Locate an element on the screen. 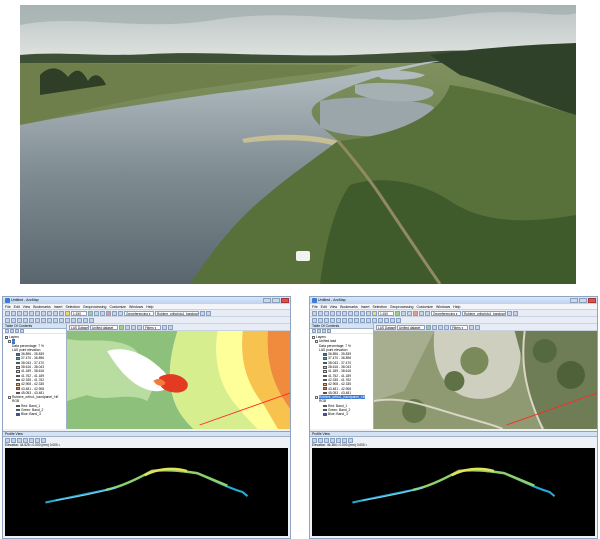  fixed-zoom-out-icon is located at coordinates (37, 320).